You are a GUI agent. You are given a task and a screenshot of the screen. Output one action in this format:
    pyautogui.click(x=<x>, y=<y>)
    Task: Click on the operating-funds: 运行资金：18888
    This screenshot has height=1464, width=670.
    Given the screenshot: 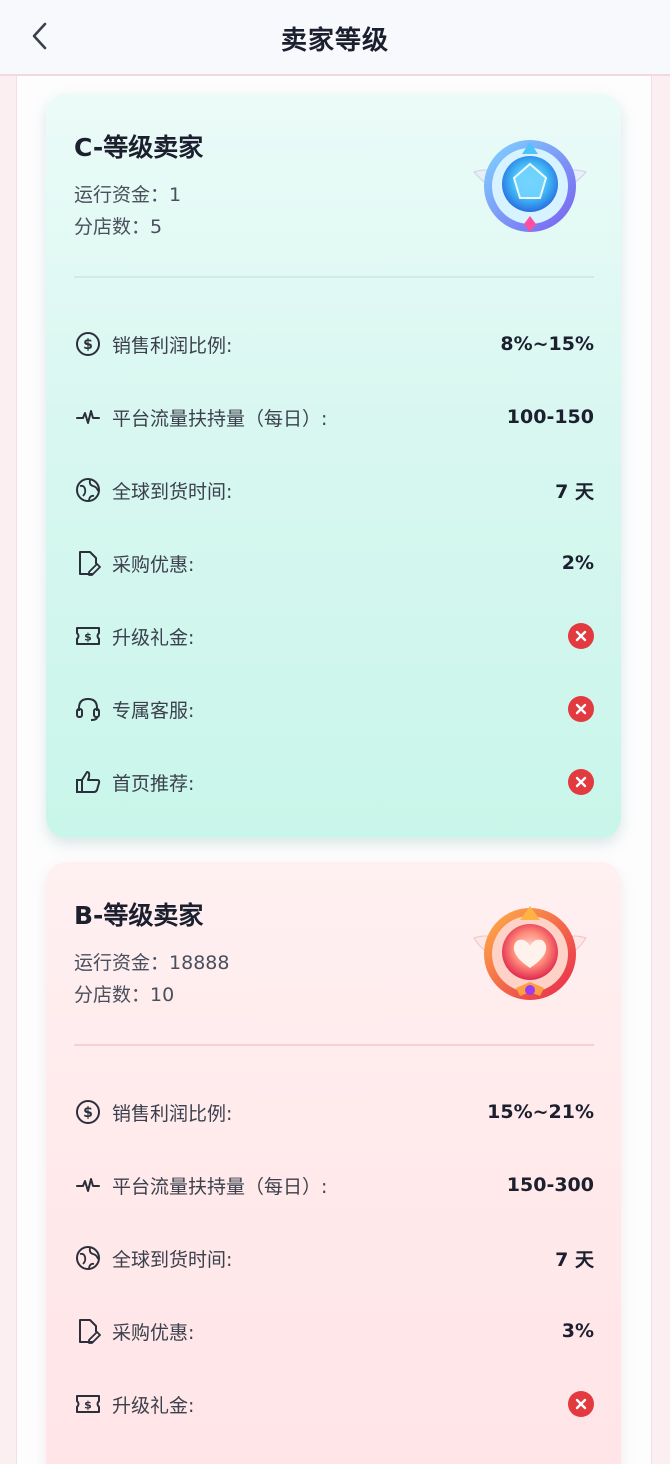 What is the action you would take?
    pyautogui.click(x=151, y=961)
    